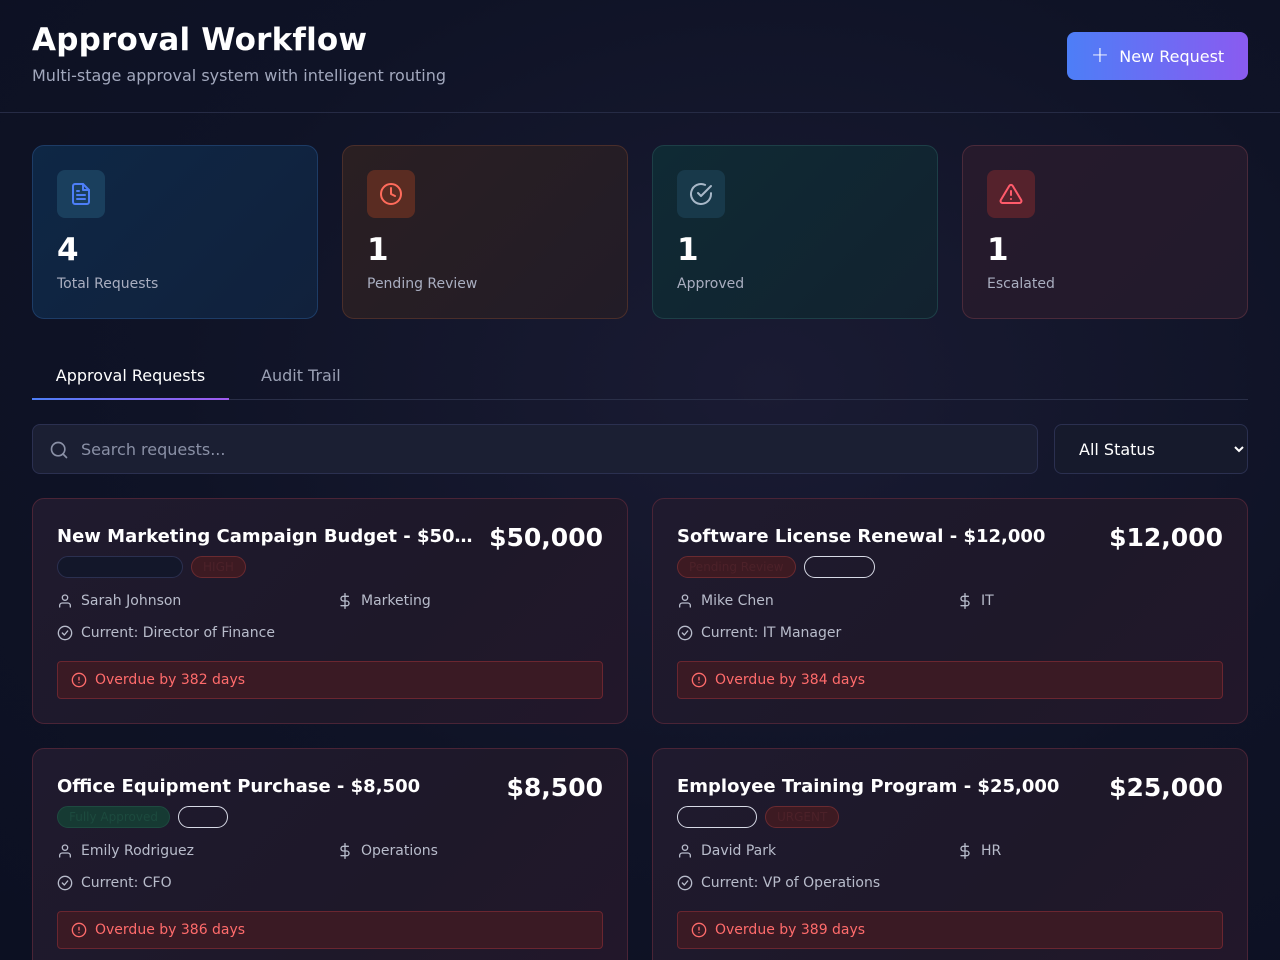 Image resolution: width=1280 pixels, height=960 pixels. What do you see at coordinates (791, 883) in the screenshot?
I see `current-approver-text: Current: VP of Operations` at bounding box center [791, 883].